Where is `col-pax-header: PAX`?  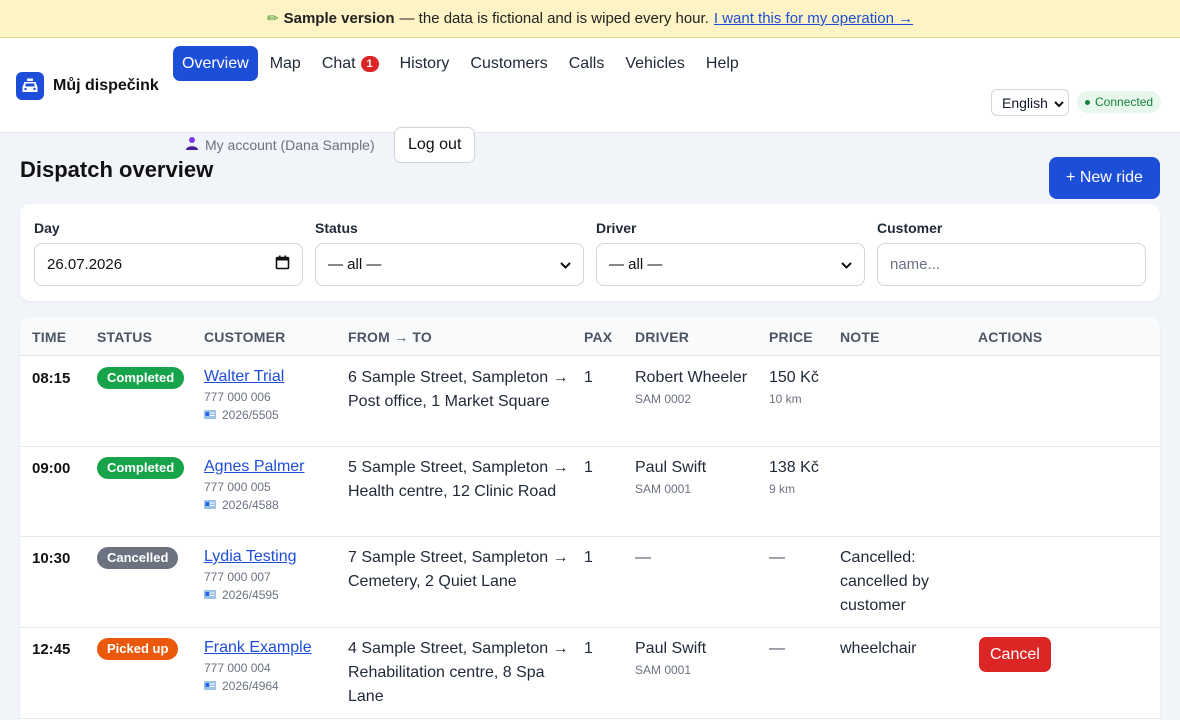
col-pax-header: PAX is located at coordinates (598, 337).